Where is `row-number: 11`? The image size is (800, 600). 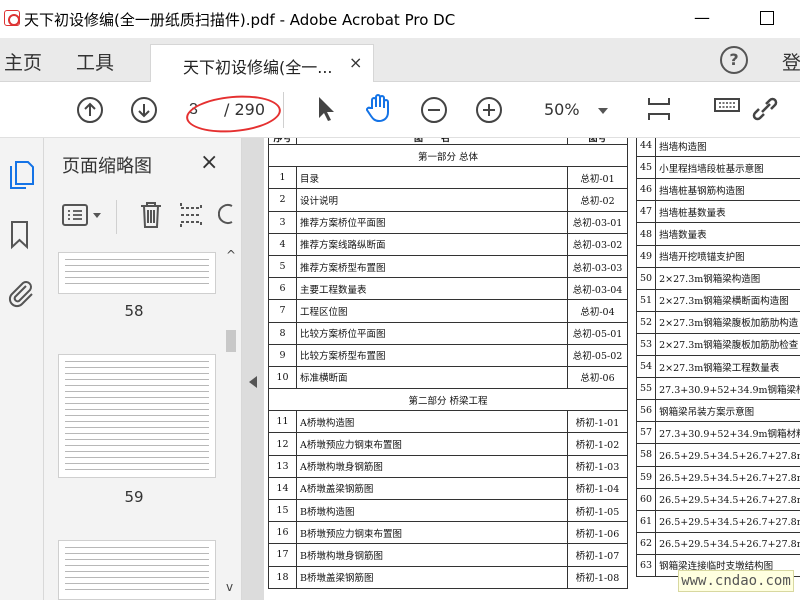
row-number: 11 is located at coordinates (282, 422).